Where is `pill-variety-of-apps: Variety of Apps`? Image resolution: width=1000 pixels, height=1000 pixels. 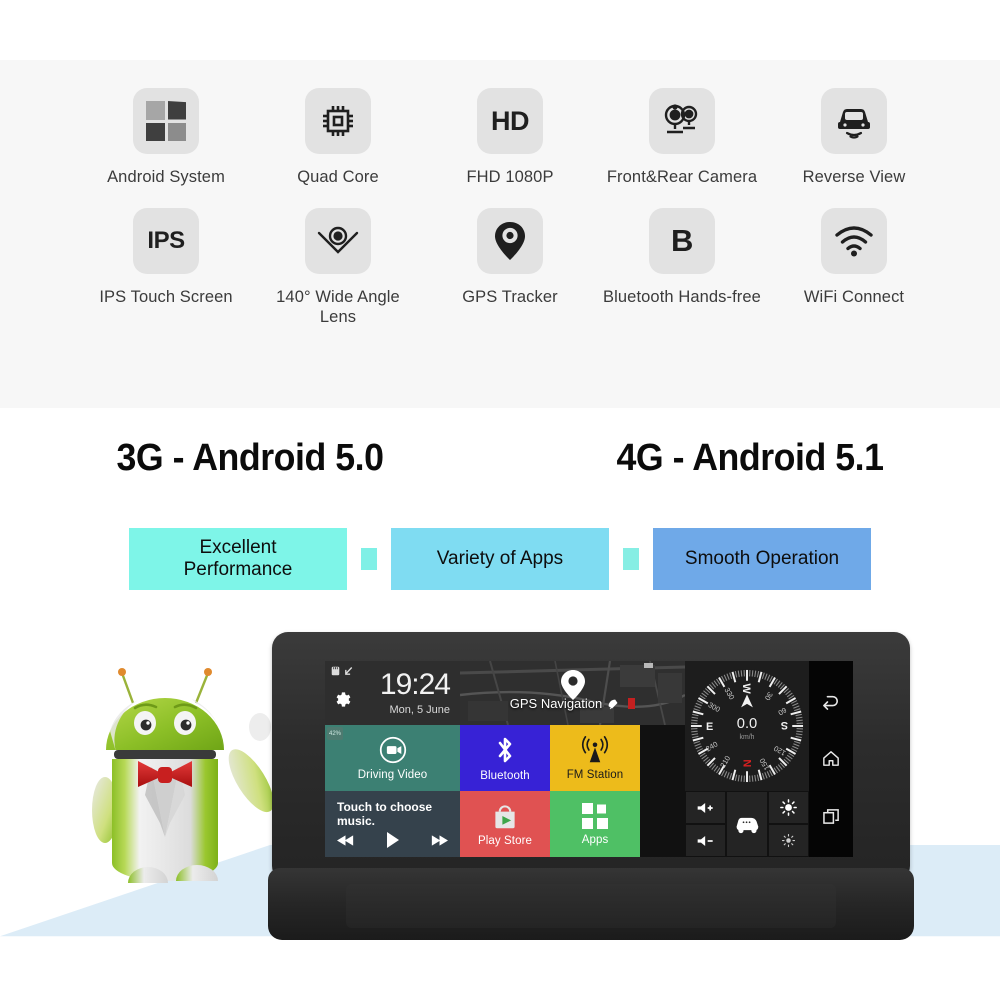
pill-variety-of-apps: Variety of Apps is located at coordinates (500, 559).